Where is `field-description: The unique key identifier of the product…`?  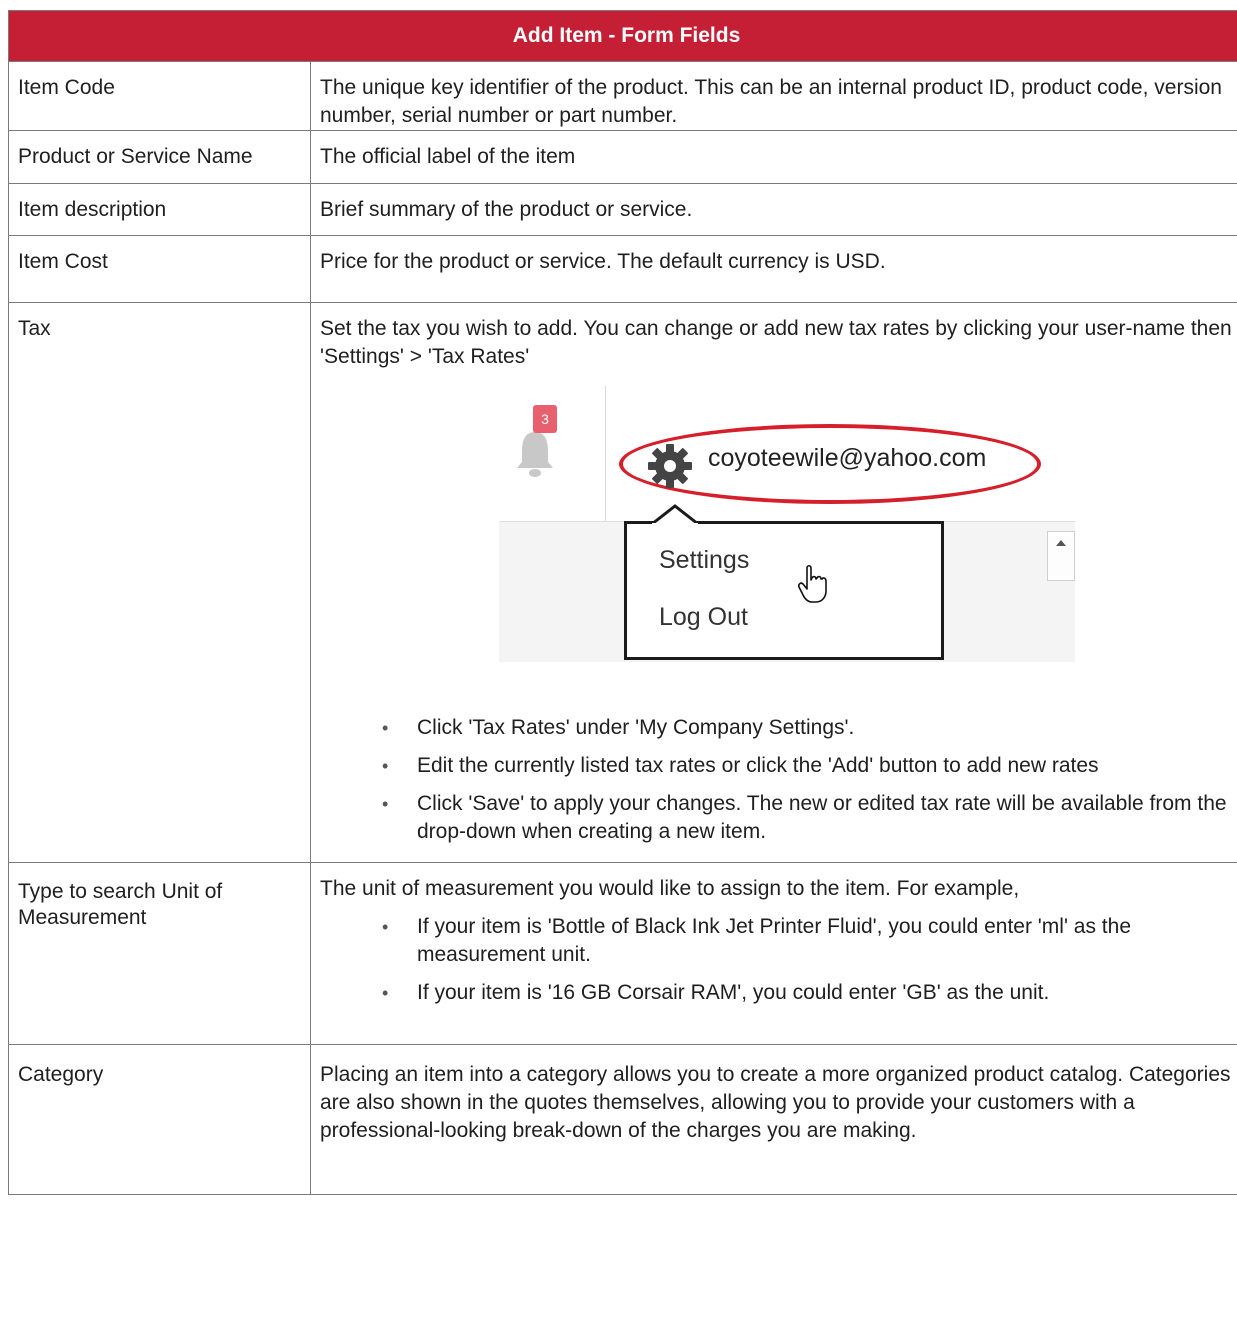 field-description: The unique key identifier of the product… is located at coordinates (773, 96).